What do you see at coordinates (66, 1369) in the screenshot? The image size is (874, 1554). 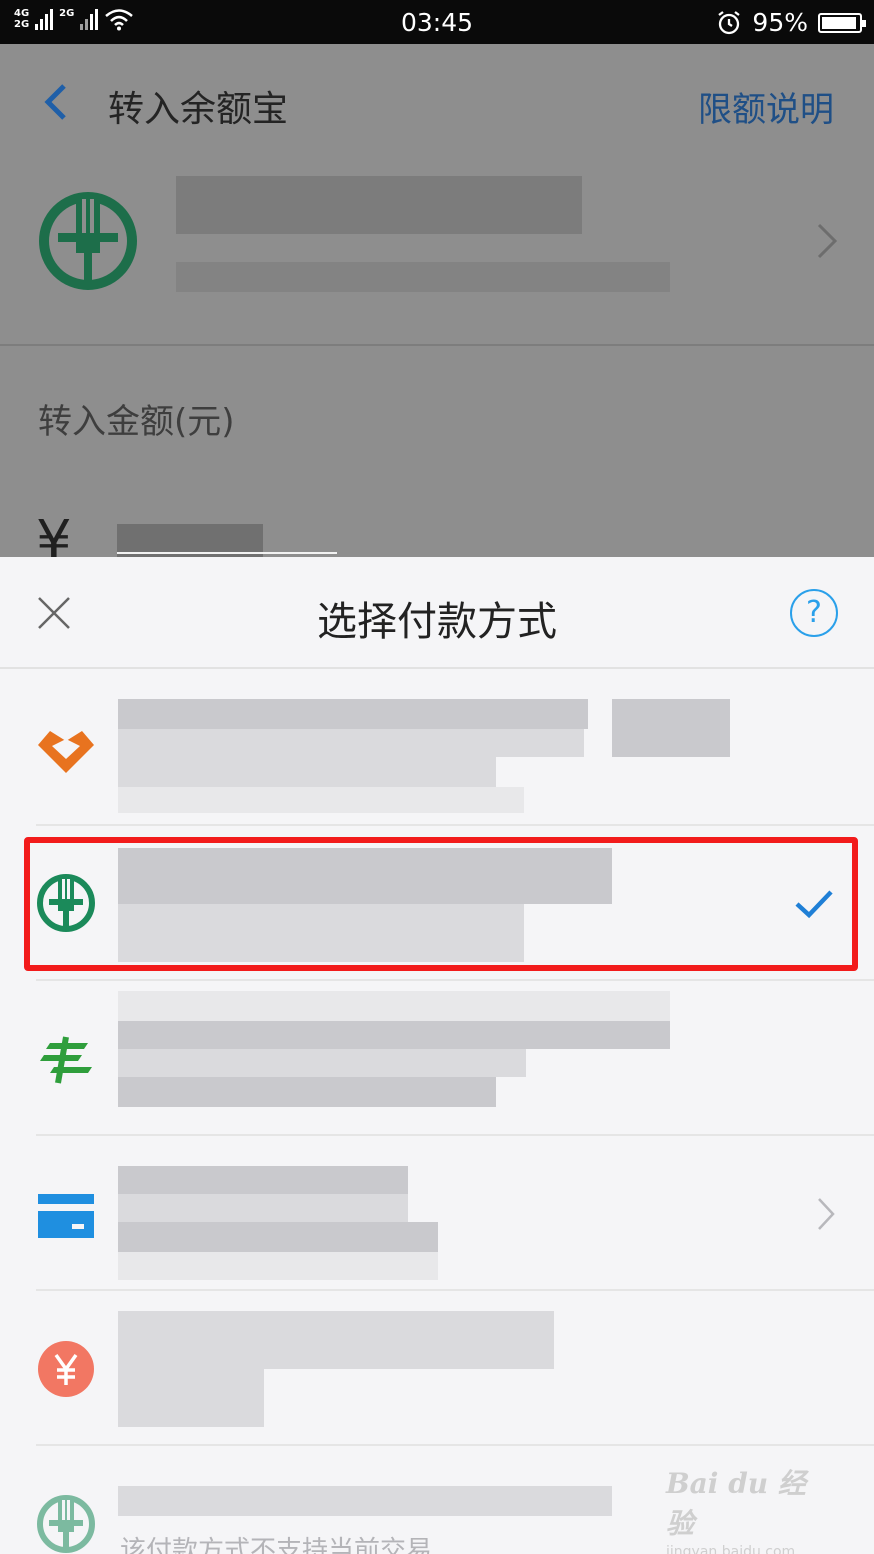 I see `yen-coin-icon` at bounding box center [66, 1369].